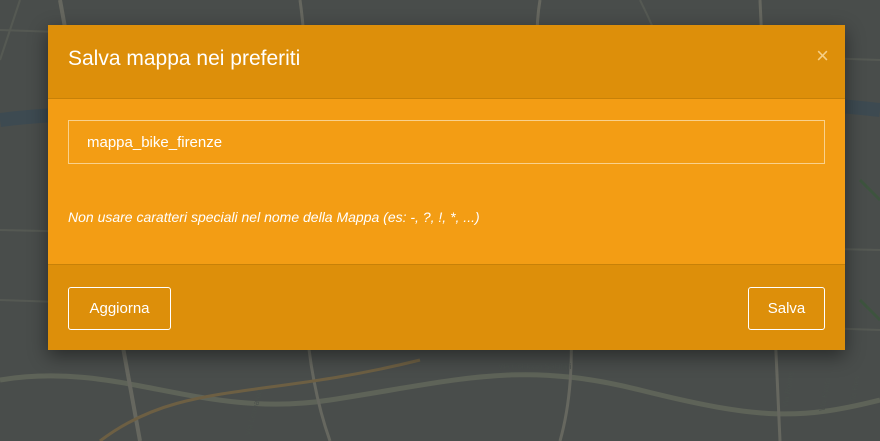  I want to click on map-name-input, so click(446, 142).